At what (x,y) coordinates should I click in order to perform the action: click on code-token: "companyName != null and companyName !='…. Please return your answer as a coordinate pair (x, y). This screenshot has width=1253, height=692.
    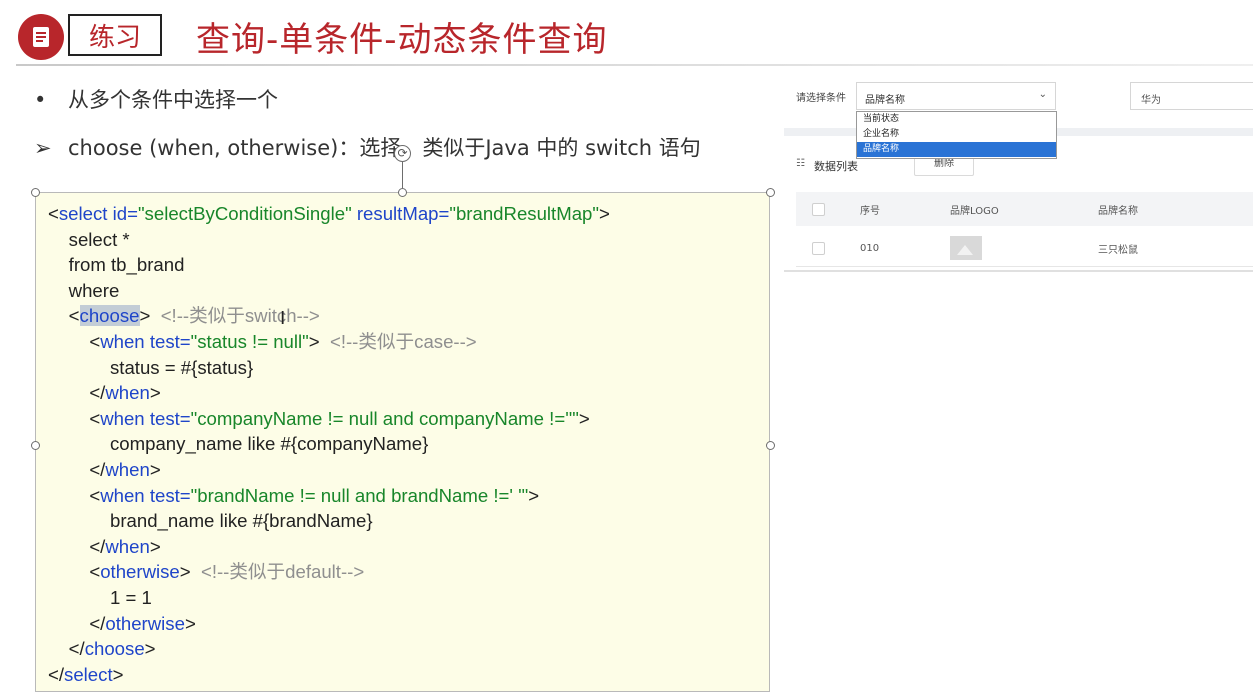
    Looking at the image, I should click on (384, 418).